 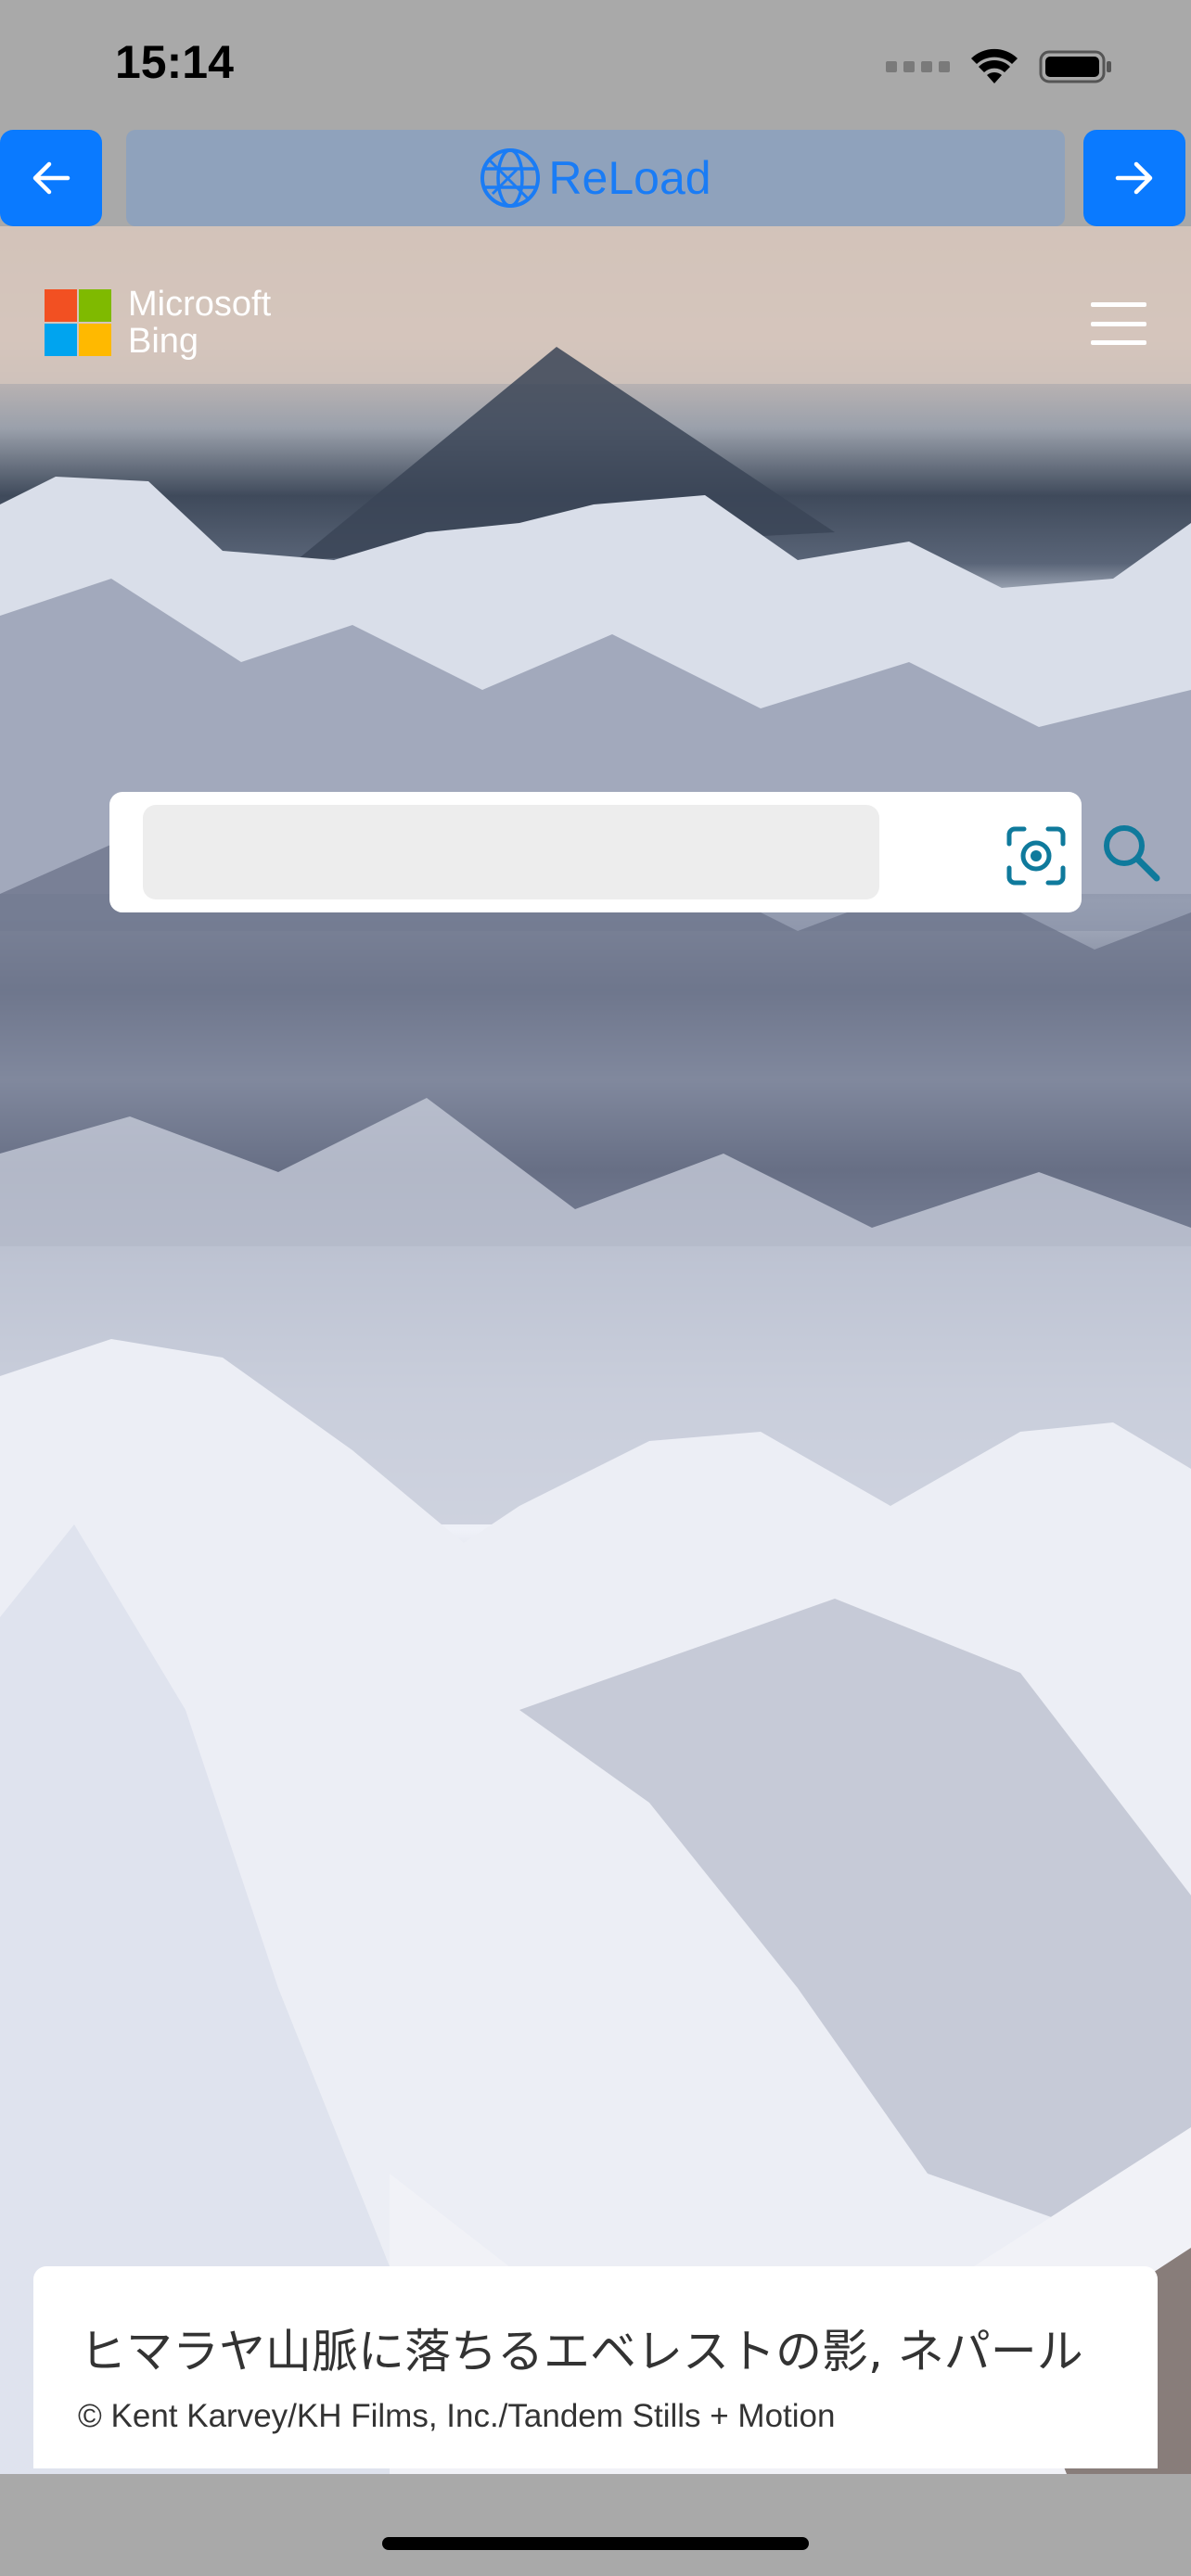 What do you see at coordinates (1075, 66) in the screenshot?
I see `battery-icon` at bounding box center [1075, 66].